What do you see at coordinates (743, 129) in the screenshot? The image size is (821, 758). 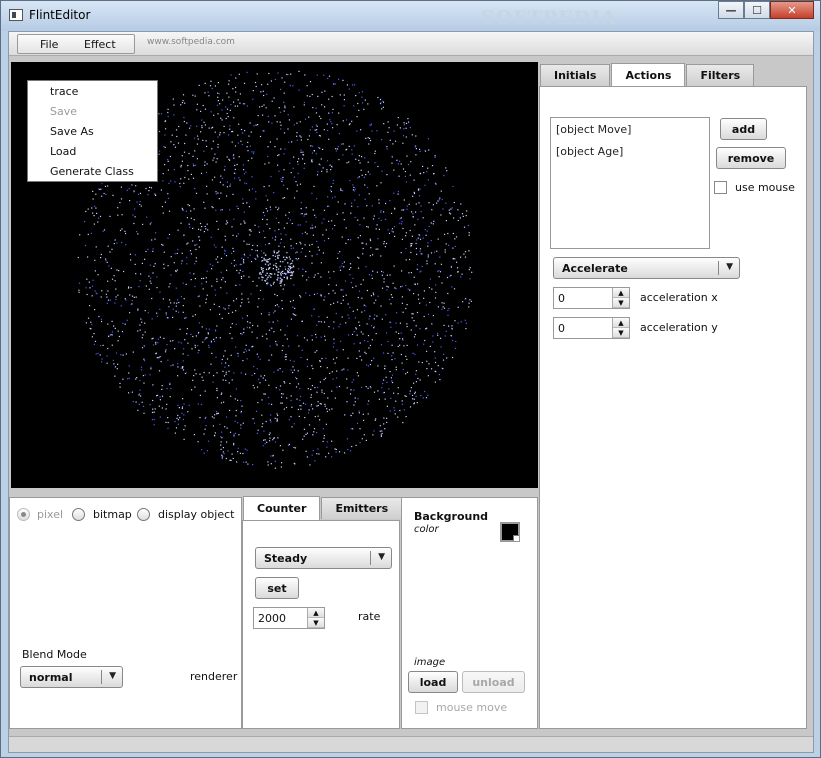 I see `add-button: add` at bounding box center [743, 129].